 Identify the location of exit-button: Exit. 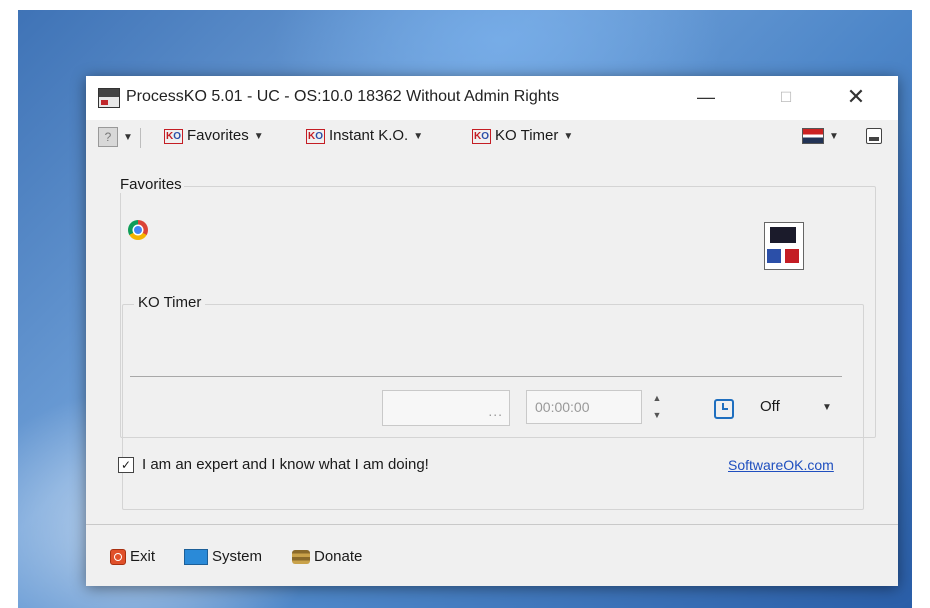
(133, 557).